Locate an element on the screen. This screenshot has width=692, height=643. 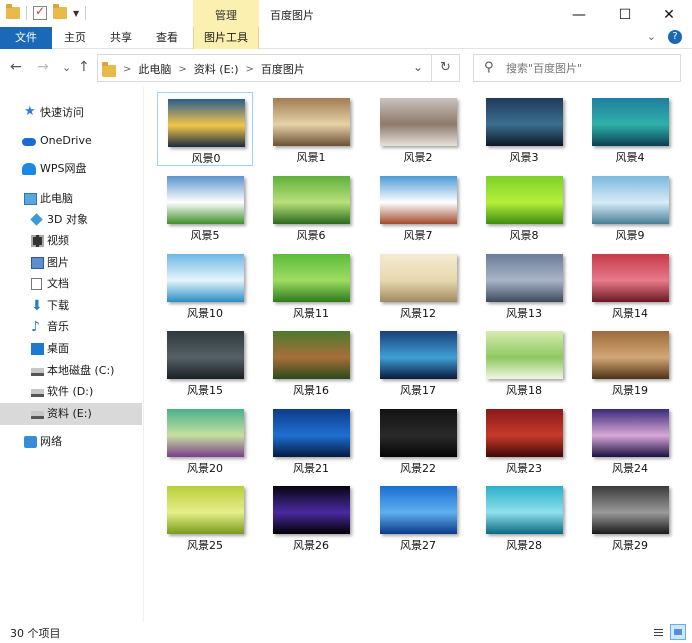
large-icons-view-button is located at coordinates (678, 632).